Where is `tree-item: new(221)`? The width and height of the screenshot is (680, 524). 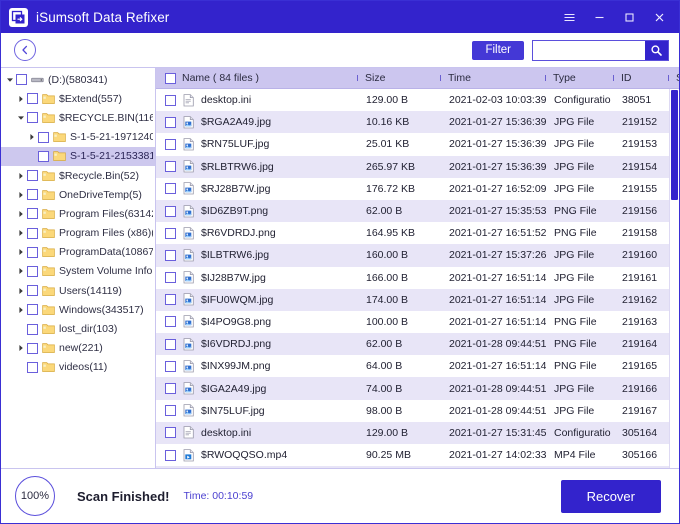 tree-item: new(221) is located at coordinates (78, 348).